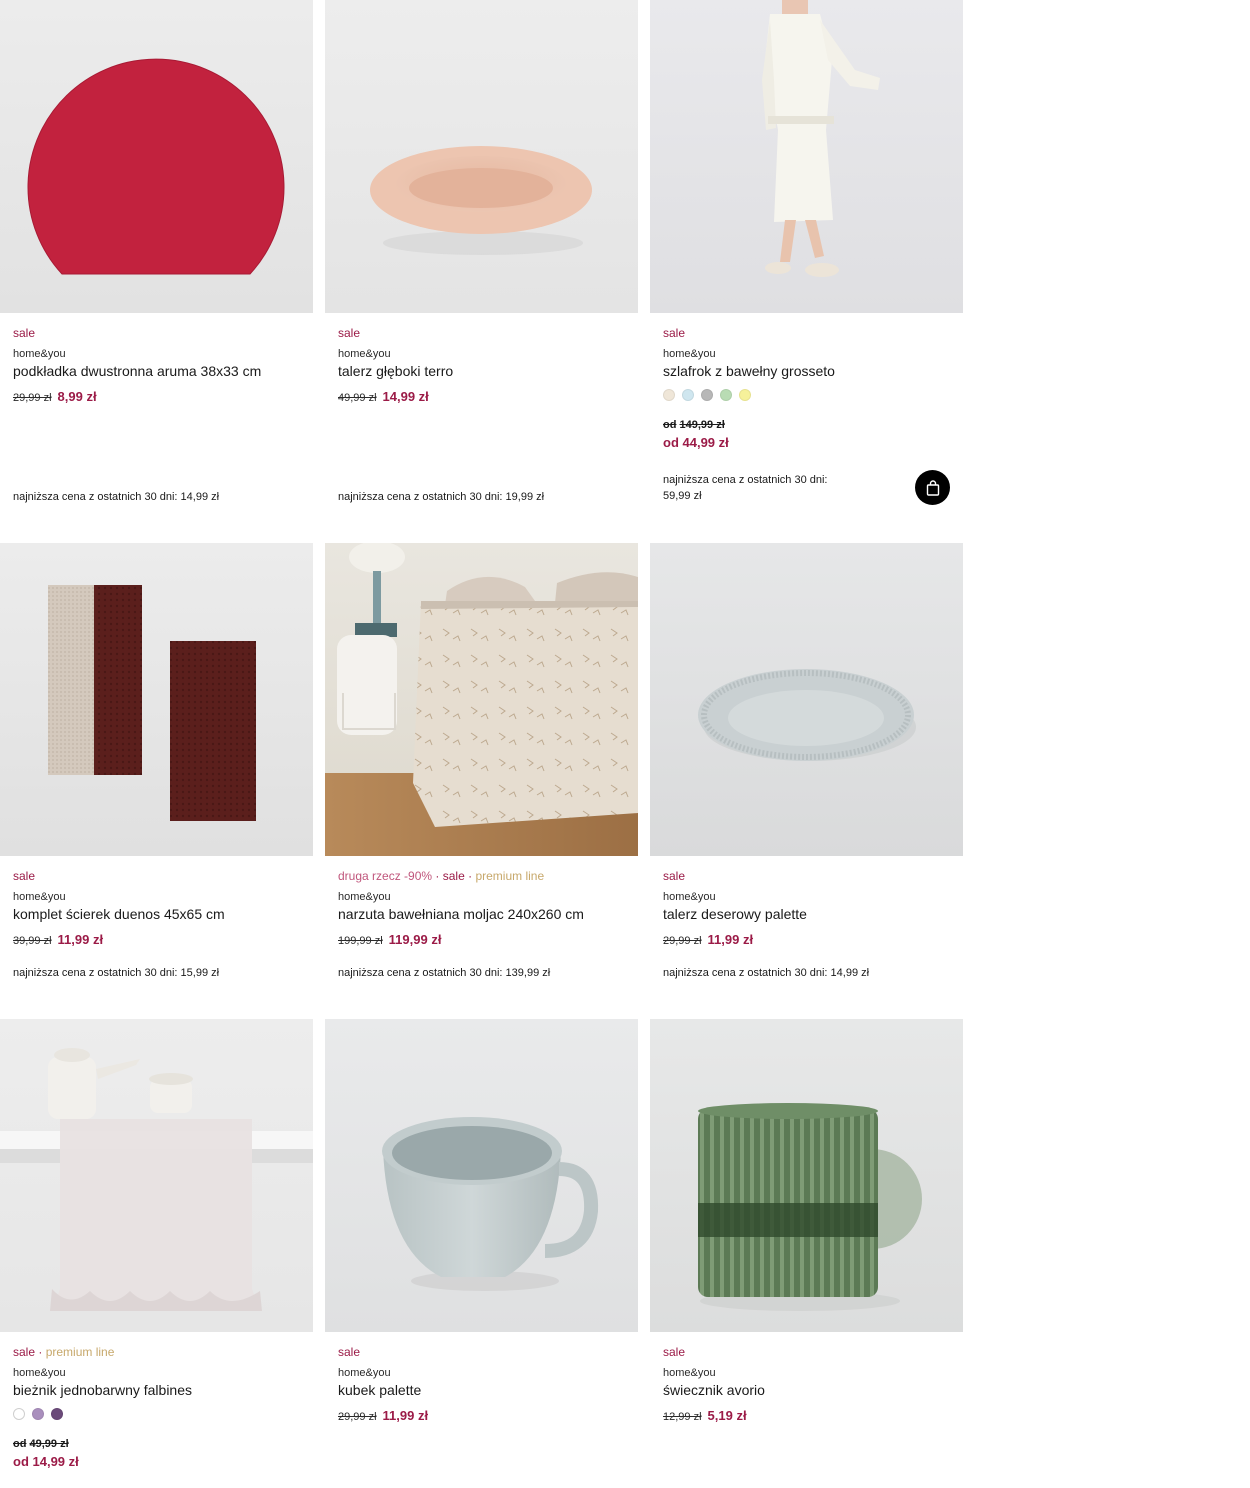 Image resolution: width=1250 pixels, height=1488 pixels. Describe the element at coordinates (727, 1415) in the screenshot. I see `new-price: 5,19 zł` at that location.